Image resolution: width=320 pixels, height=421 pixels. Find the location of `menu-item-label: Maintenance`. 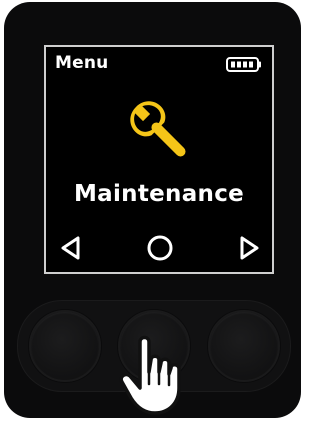

menu-item-label: Maintenance is located at coordinates (159, 194).